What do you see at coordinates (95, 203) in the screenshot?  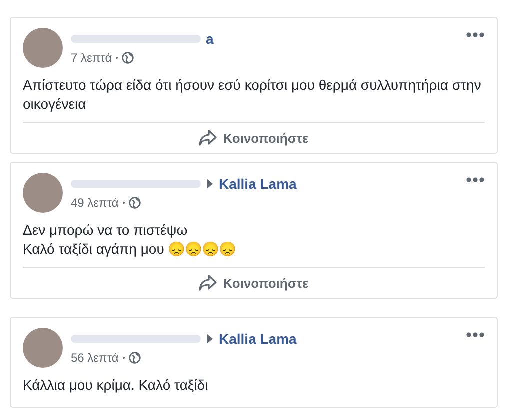 I see `timestamp: 49 λεπτά` at bounding box center [95, 203].